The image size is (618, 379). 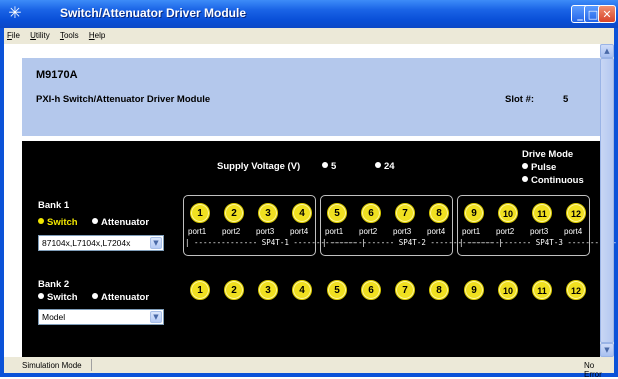 I want to click on model-name: M9170A, so click(x=57, y=75).